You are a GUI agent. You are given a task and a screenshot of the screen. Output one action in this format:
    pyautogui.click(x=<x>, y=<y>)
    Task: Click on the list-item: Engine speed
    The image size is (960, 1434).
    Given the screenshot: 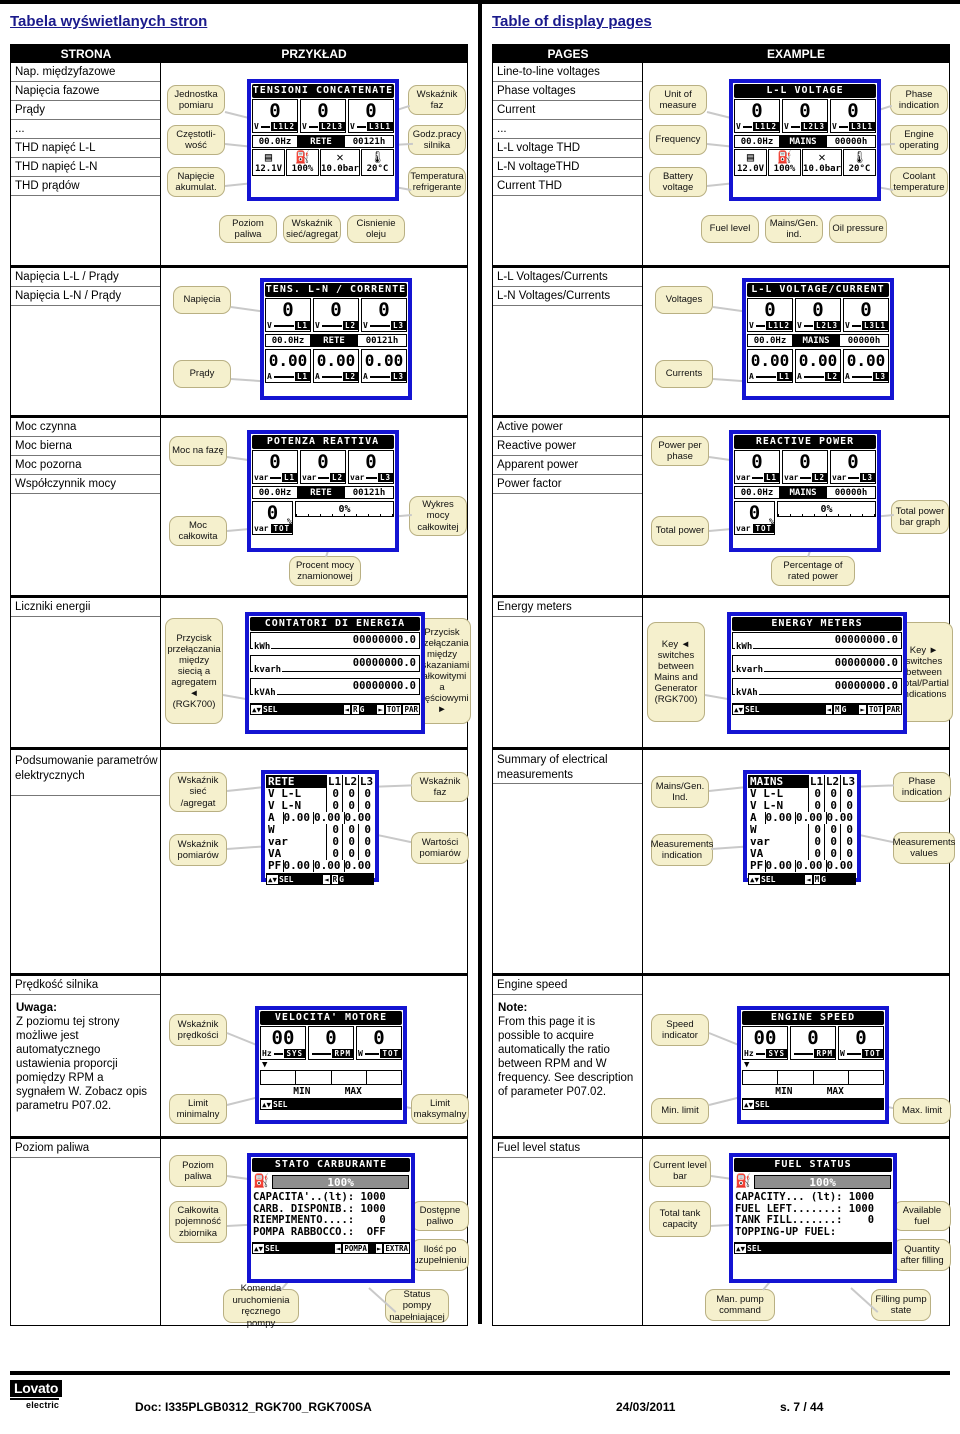 What is the action you would take?
    pyautogui.click(x=567, y=985)
    